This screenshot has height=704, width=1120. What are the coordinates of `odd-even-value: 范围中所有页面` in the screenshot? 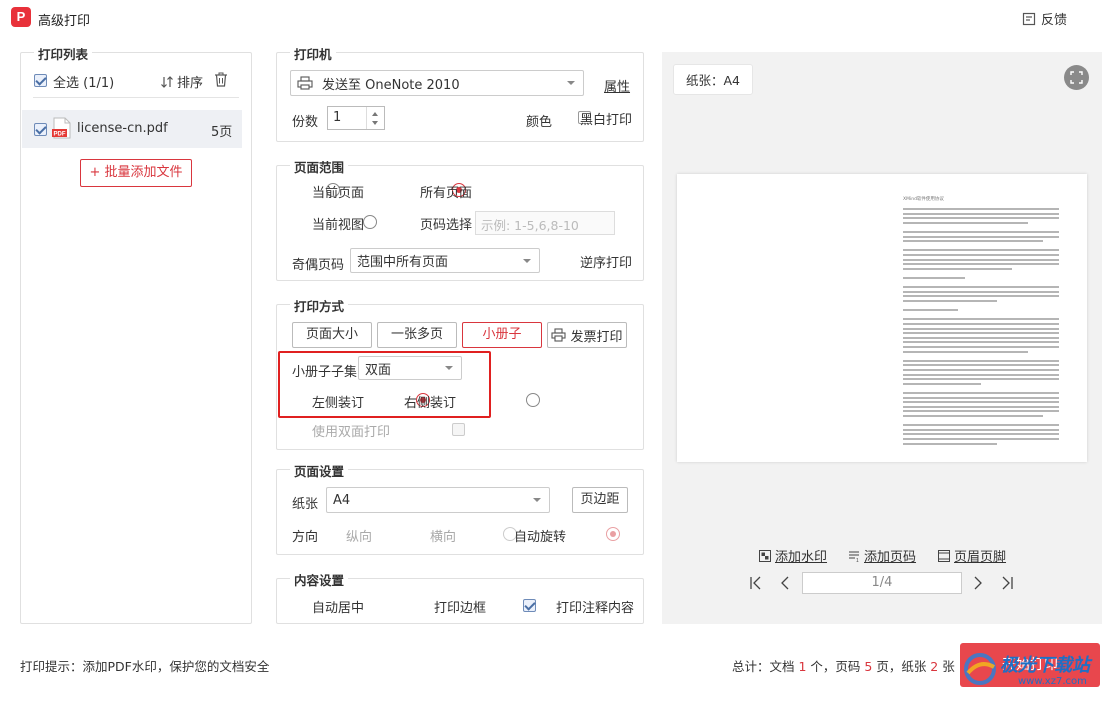 It's located at (403, 262).